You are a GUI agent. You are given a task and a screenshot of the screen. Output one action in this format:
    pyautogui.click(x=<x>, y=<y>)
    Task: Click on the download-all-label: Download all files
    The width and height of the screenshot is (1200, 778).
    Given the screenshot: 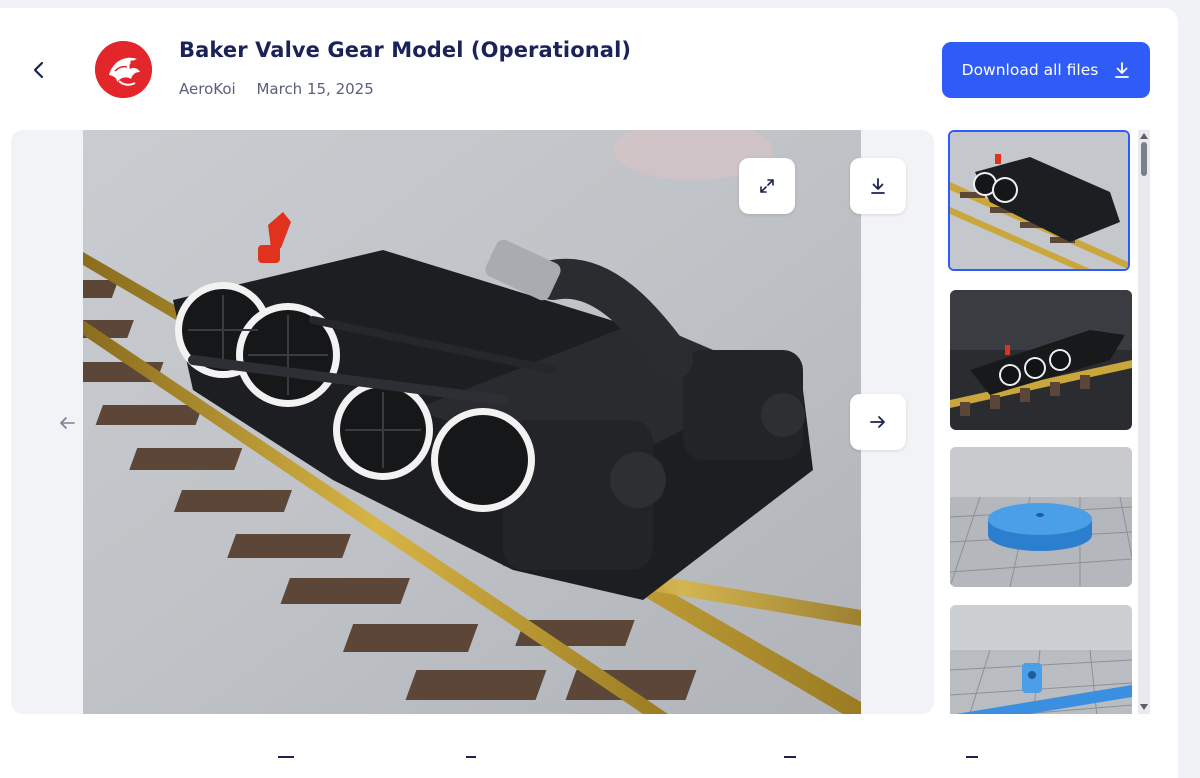 What is the action you would take?
    pyautogui.click(x=1030, y=70)
    